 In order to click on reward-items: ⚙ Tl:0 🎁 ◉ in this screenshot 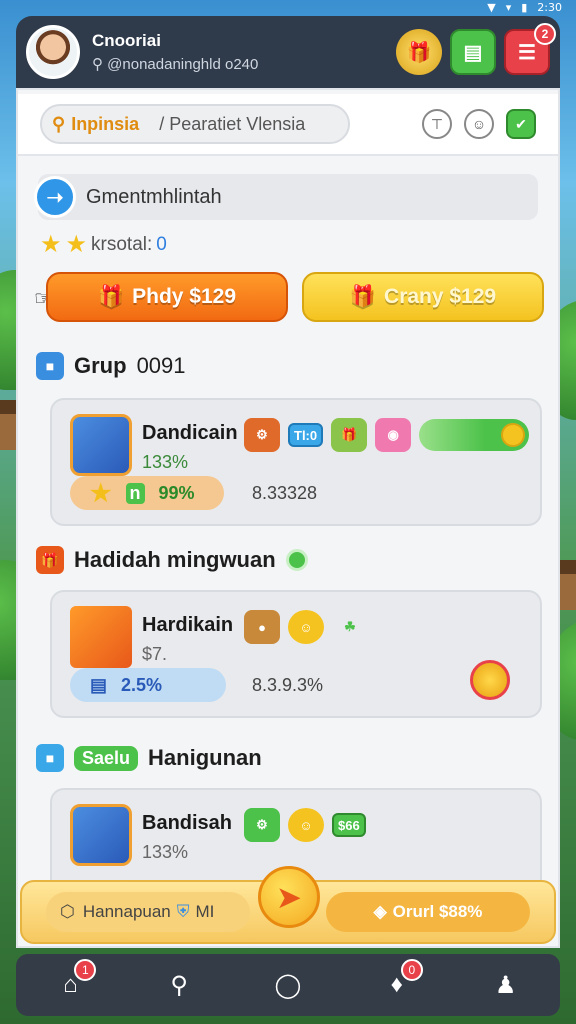, I will do `click(387, 435)`.